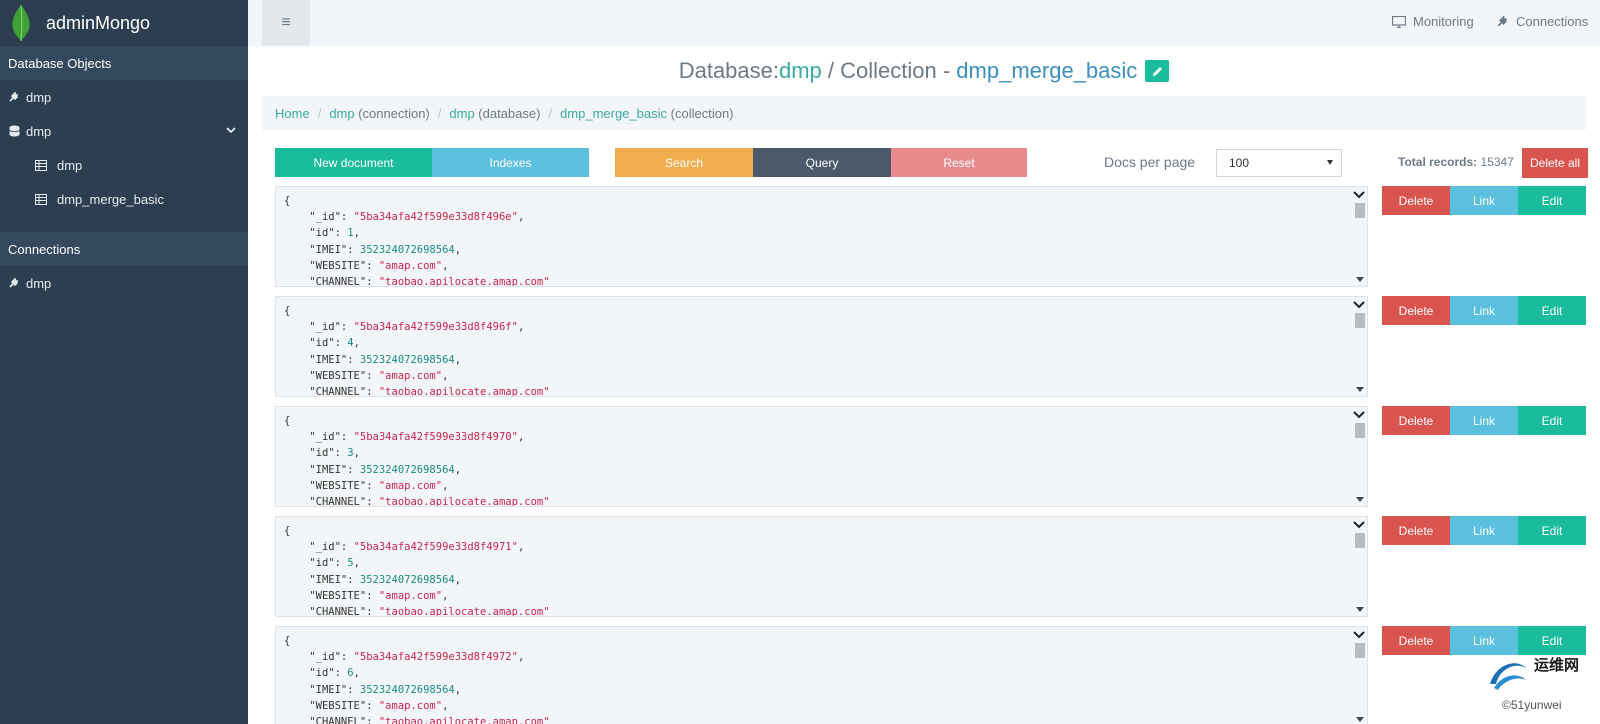 Image resolution: width=1600 pixels, height=724 pixels. Describe the element at coordinates (231, 130) in the screenshot. I see `chevron-down-icon` at that location.